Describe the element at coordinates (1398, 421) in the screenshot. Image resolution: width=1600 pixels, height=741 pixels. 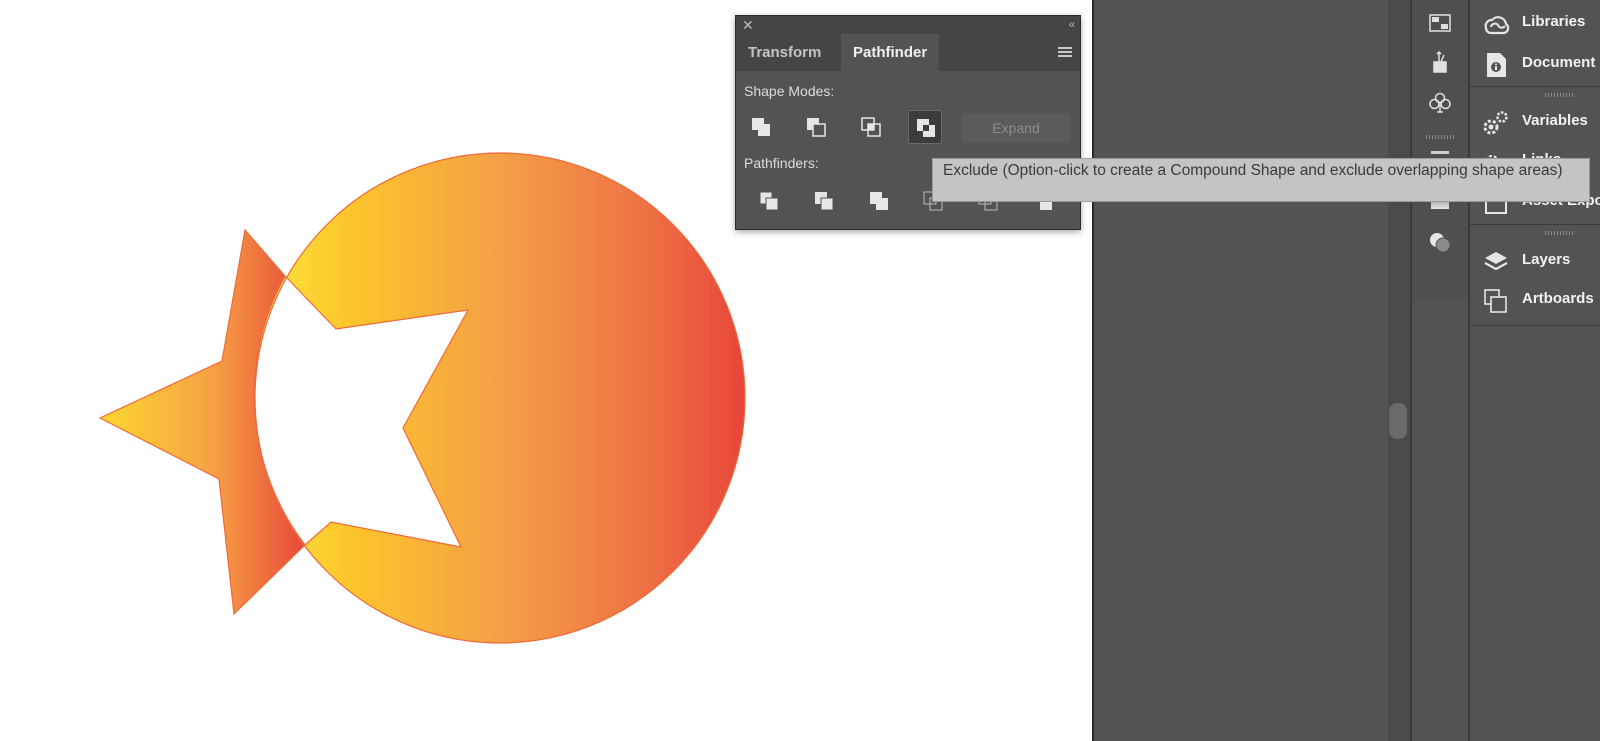
I see `scrollbar-thumb` at that location.